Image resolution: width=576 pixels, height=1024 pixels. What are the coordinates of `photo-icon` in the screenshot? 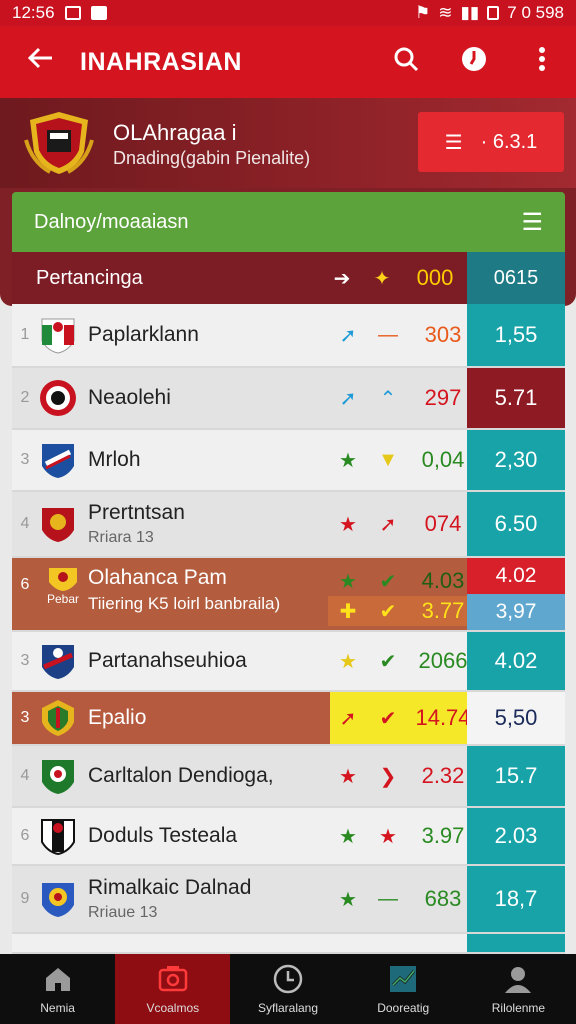 It's located at (72, 13).